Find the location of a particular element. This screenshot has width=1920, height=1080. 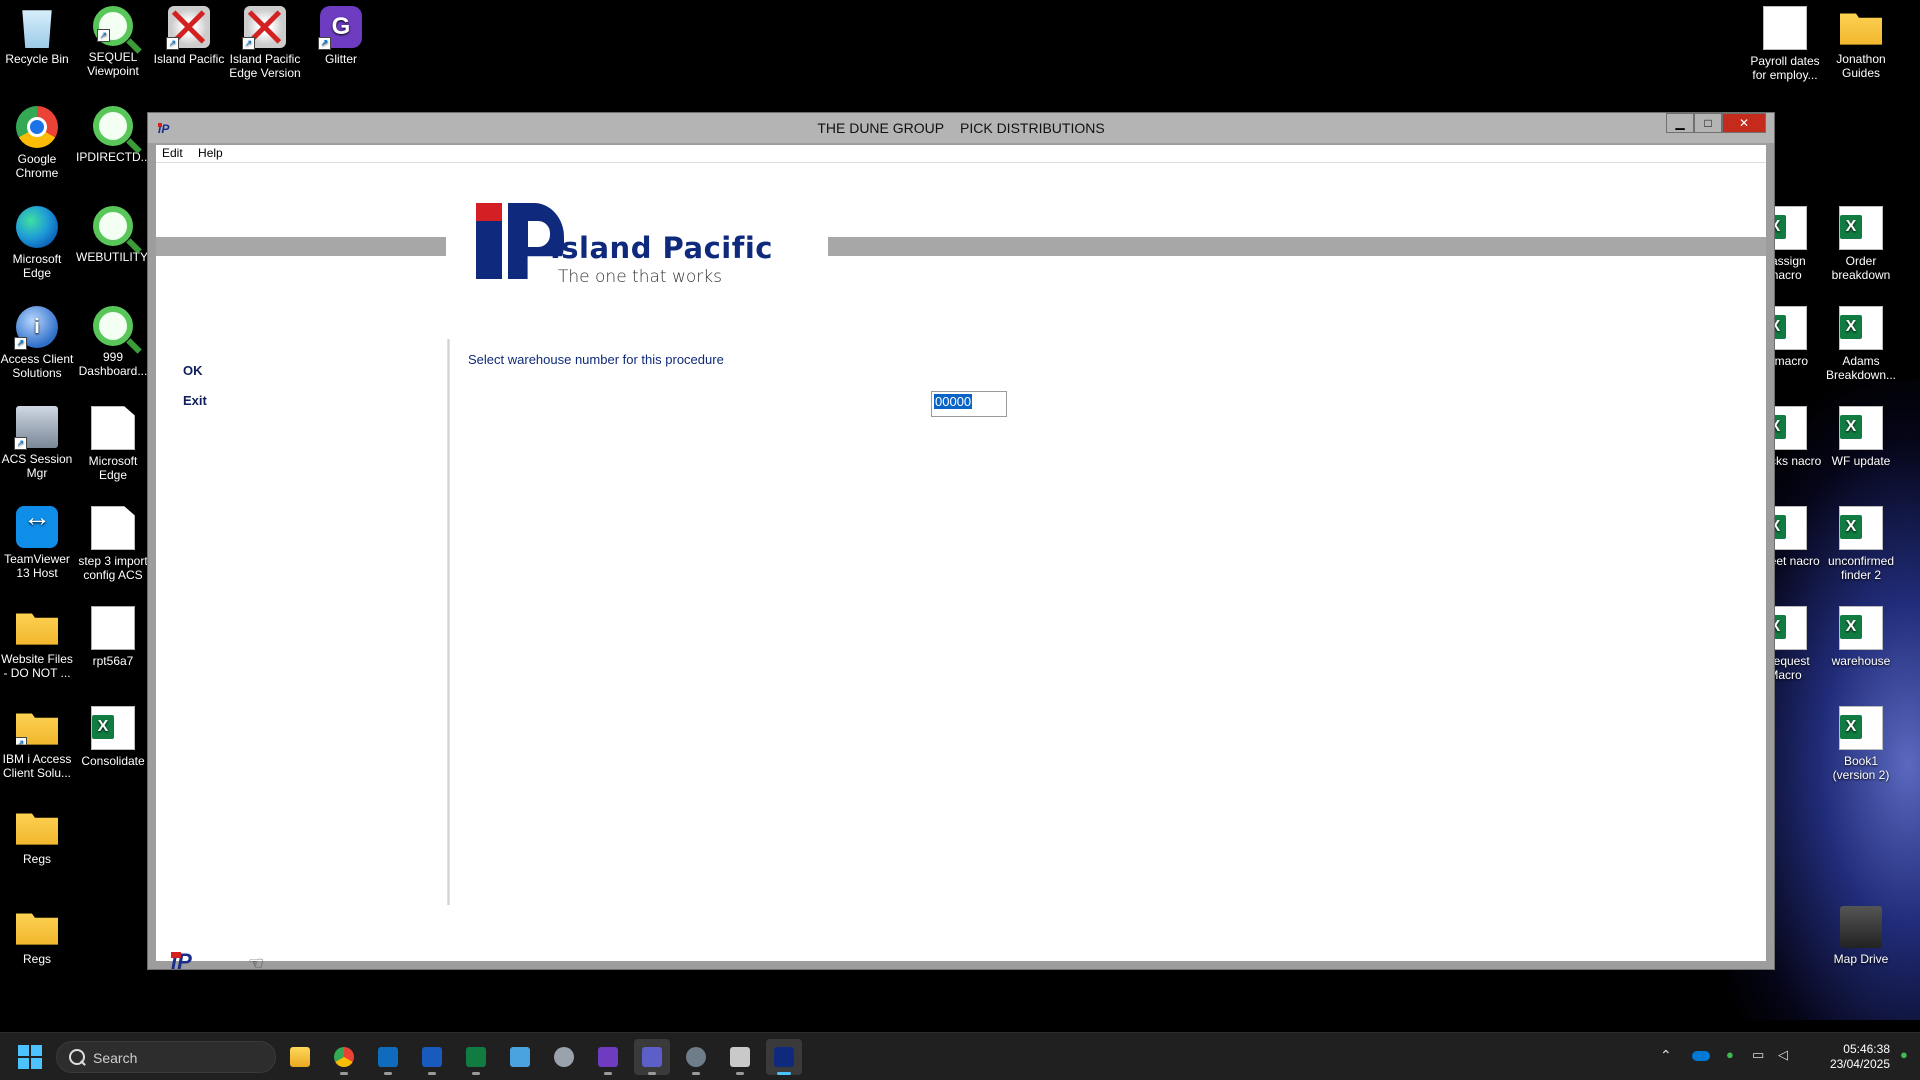

desktop-icon-label: Regs is located at coordinates (36, 959).